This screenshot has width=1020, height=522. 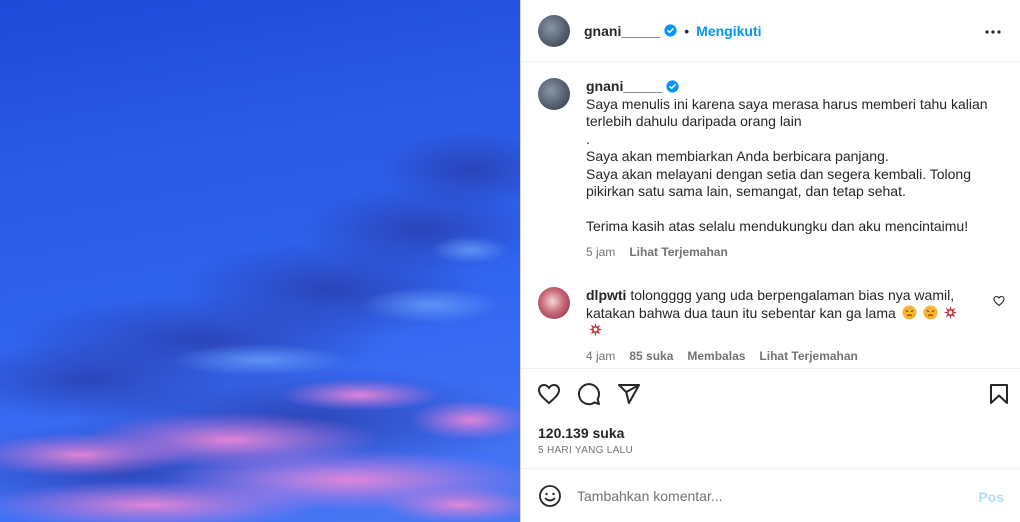 I want to click on author-avatar, so click(x=554, y=30).